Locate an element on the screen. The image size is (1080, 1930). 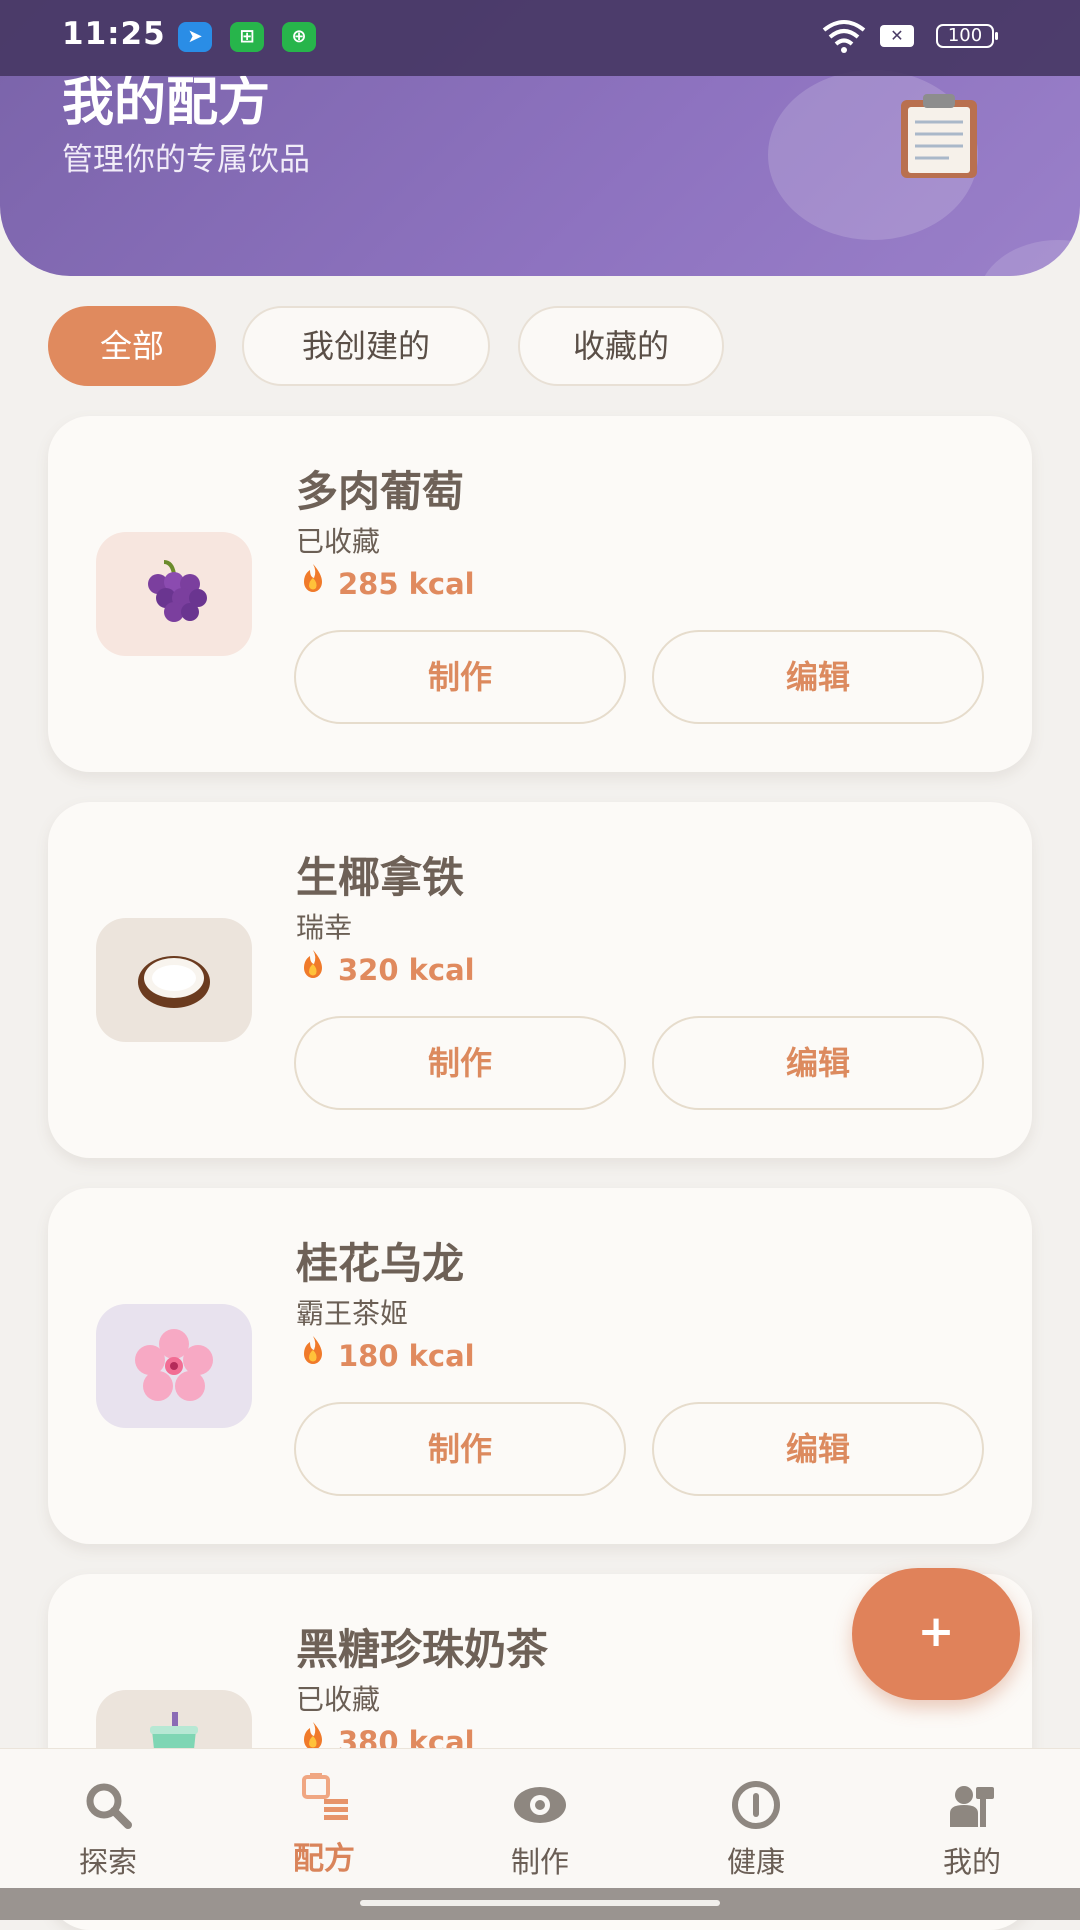
recipe-calories: 320 kcal is located at coordinates (385, 967).